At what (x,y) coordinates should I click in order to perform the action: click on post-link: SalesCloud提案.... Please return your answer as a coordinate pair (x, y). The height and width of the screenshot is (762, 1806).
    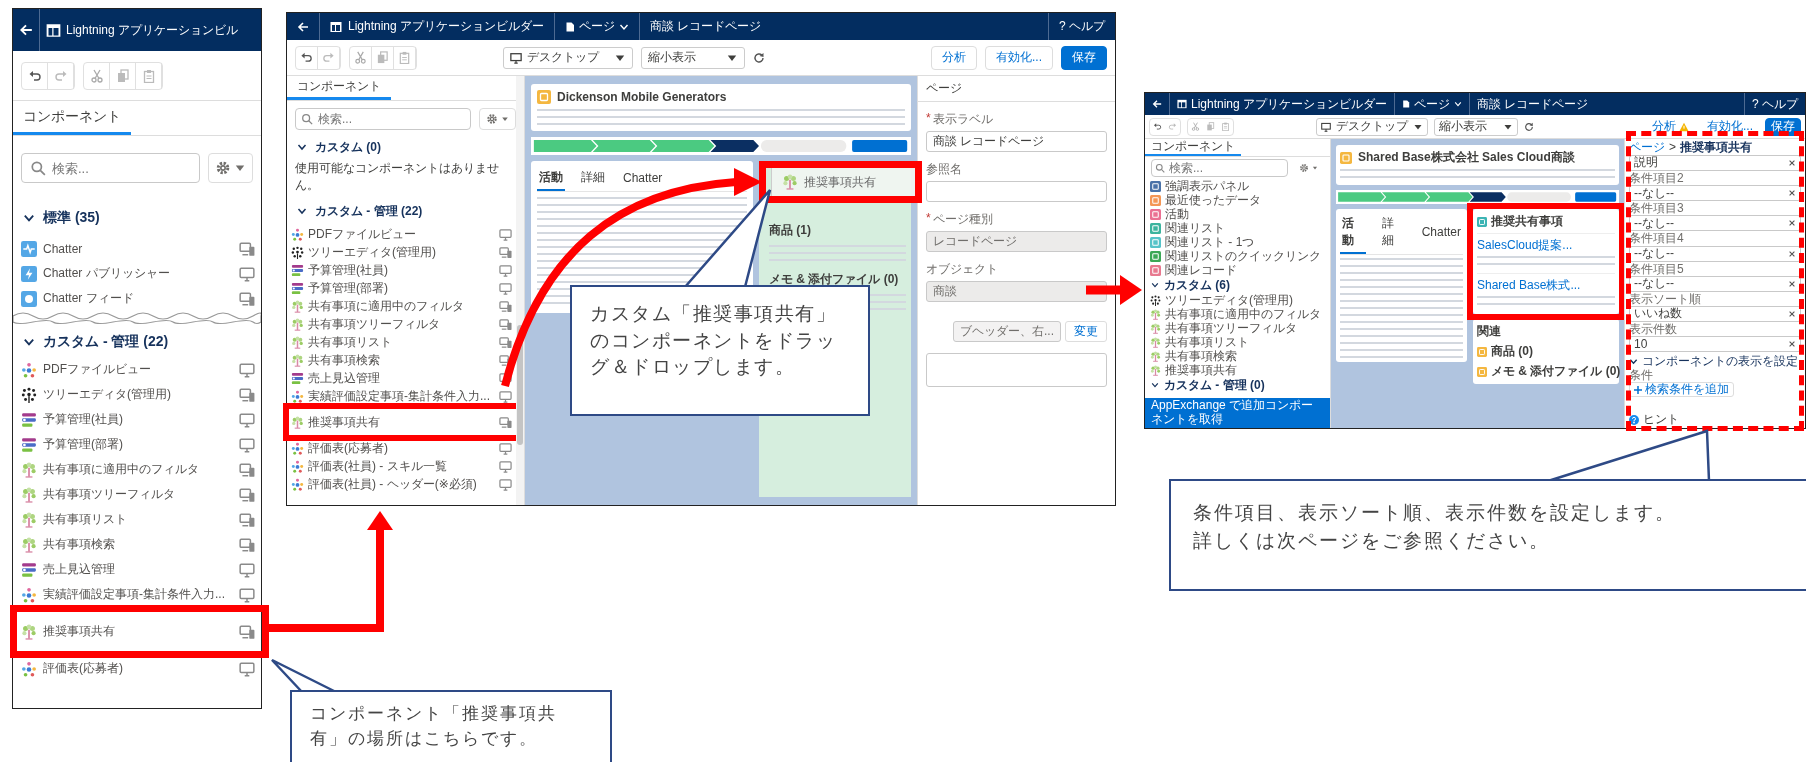
    Looking at the image, I should click on (1546, 245).